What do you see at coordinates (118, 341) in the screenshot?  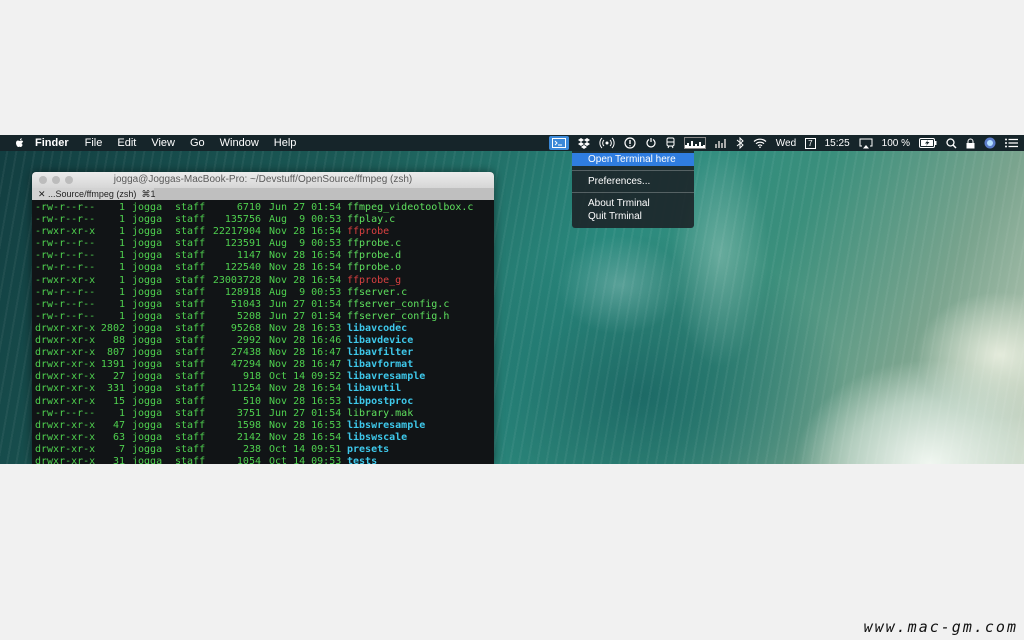 I see `link-count: 88` at bounding box center [118, 341].